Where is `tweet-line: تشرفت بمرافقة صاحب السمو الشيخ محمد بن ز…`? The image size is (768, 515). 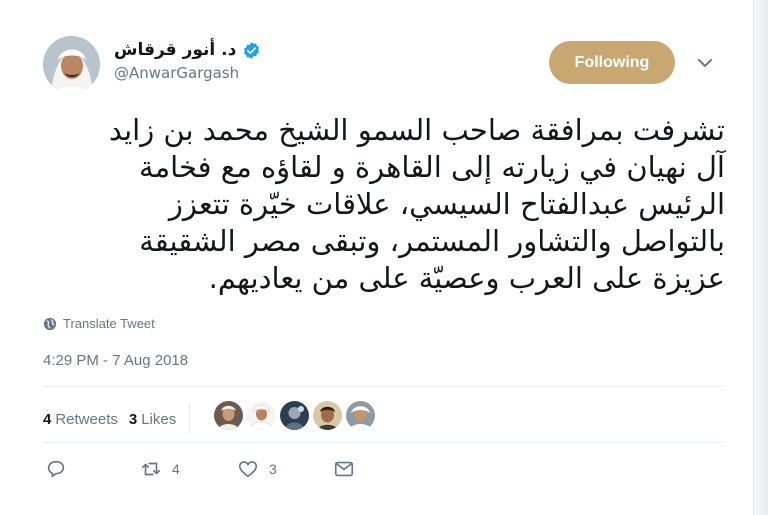 tweet-line: تشرفت بمرافقة صاحب السمو الشيخ محمد بن ز… is located at coordinates (416, 130).